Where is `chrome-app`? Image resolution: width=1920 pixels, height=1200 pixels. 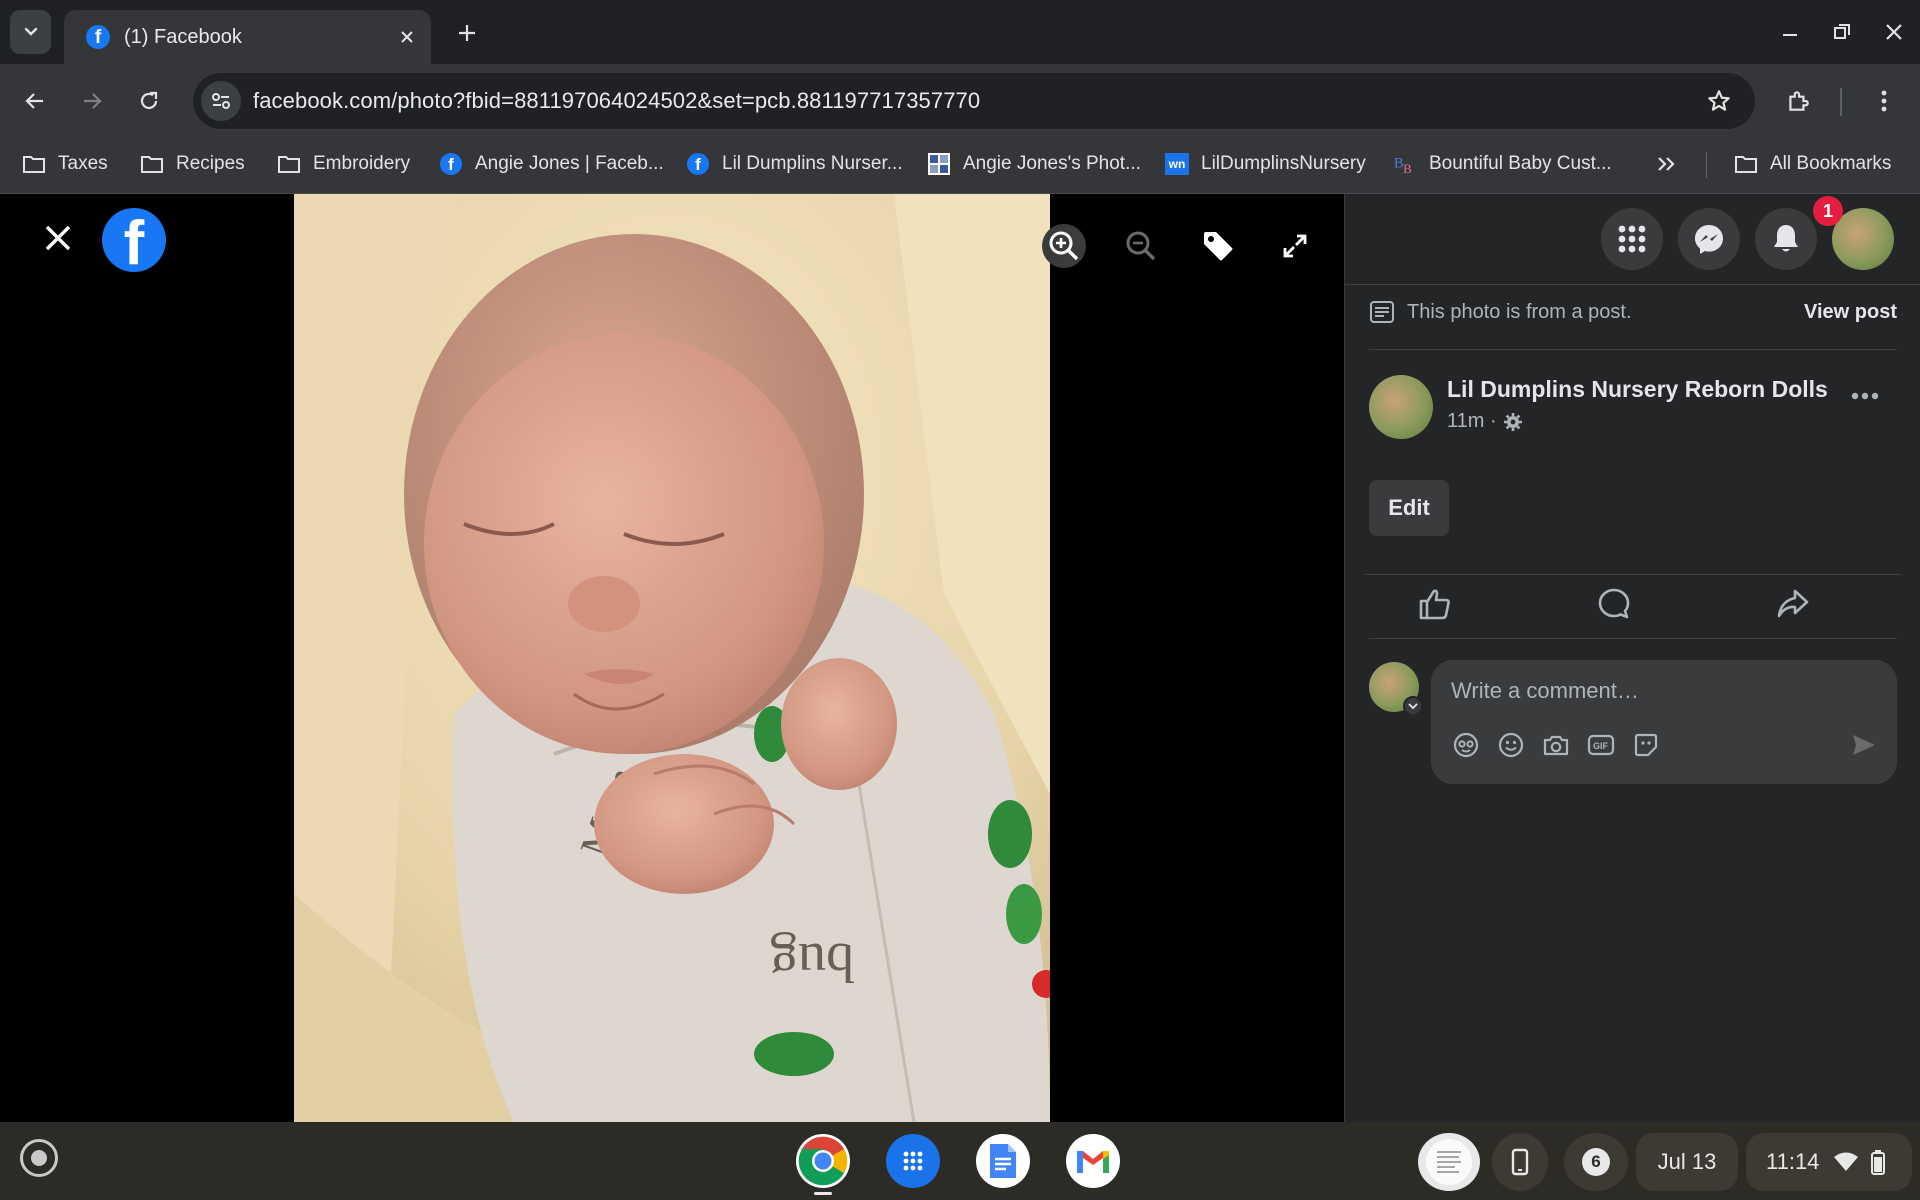 chrome-app is located at coordinates (823, 1161).